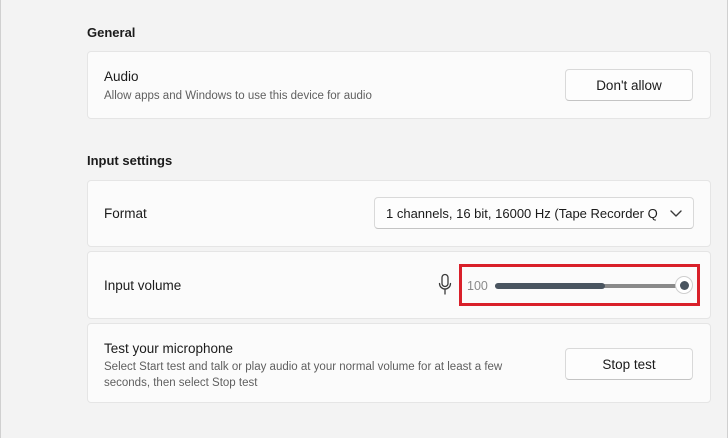  I want to click on input-volume-title: Input volume, so click(143, 285).